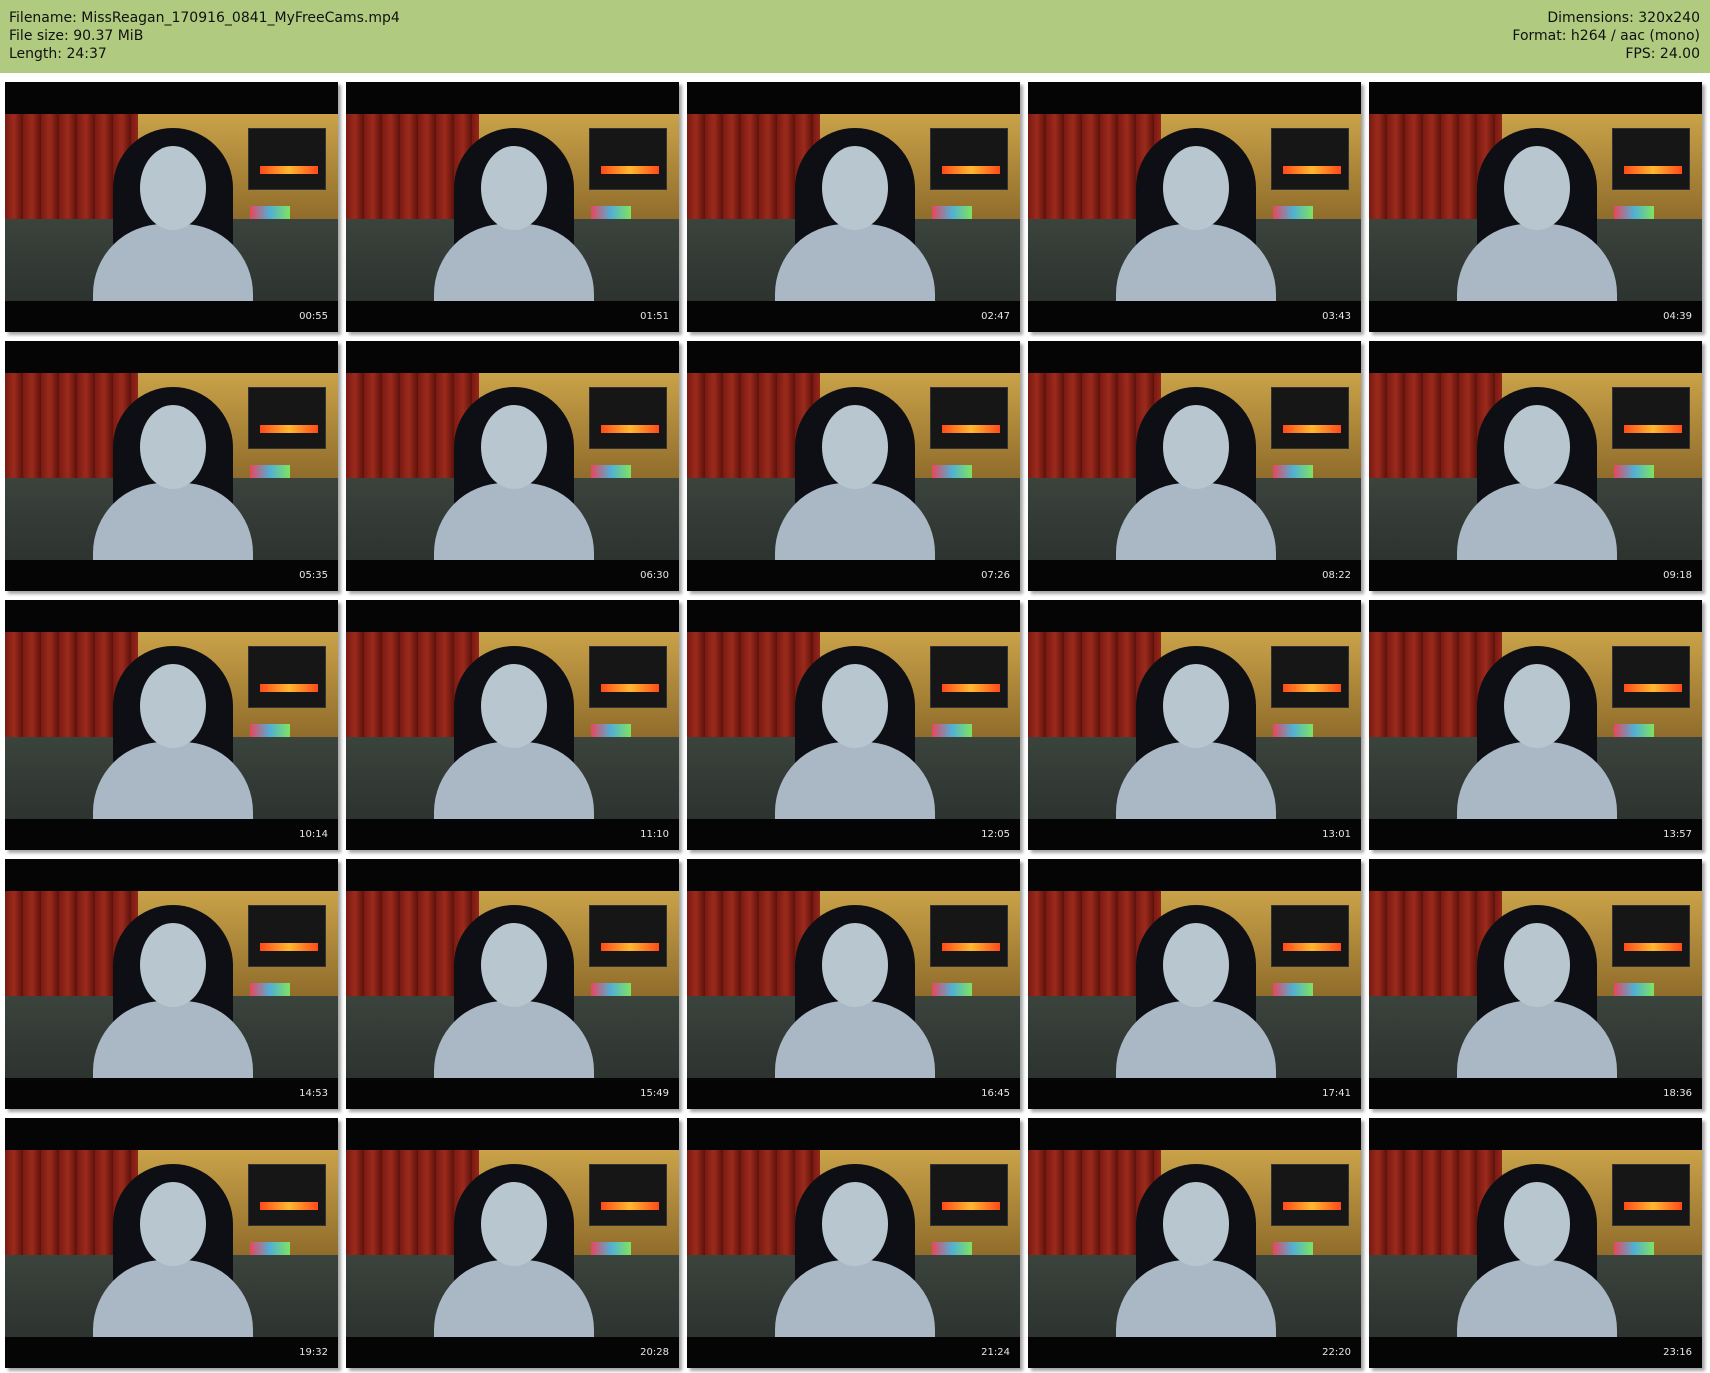 The image size is (1710, 1373). I want to click on thumbnail: 17:41, so click(1194, 984).